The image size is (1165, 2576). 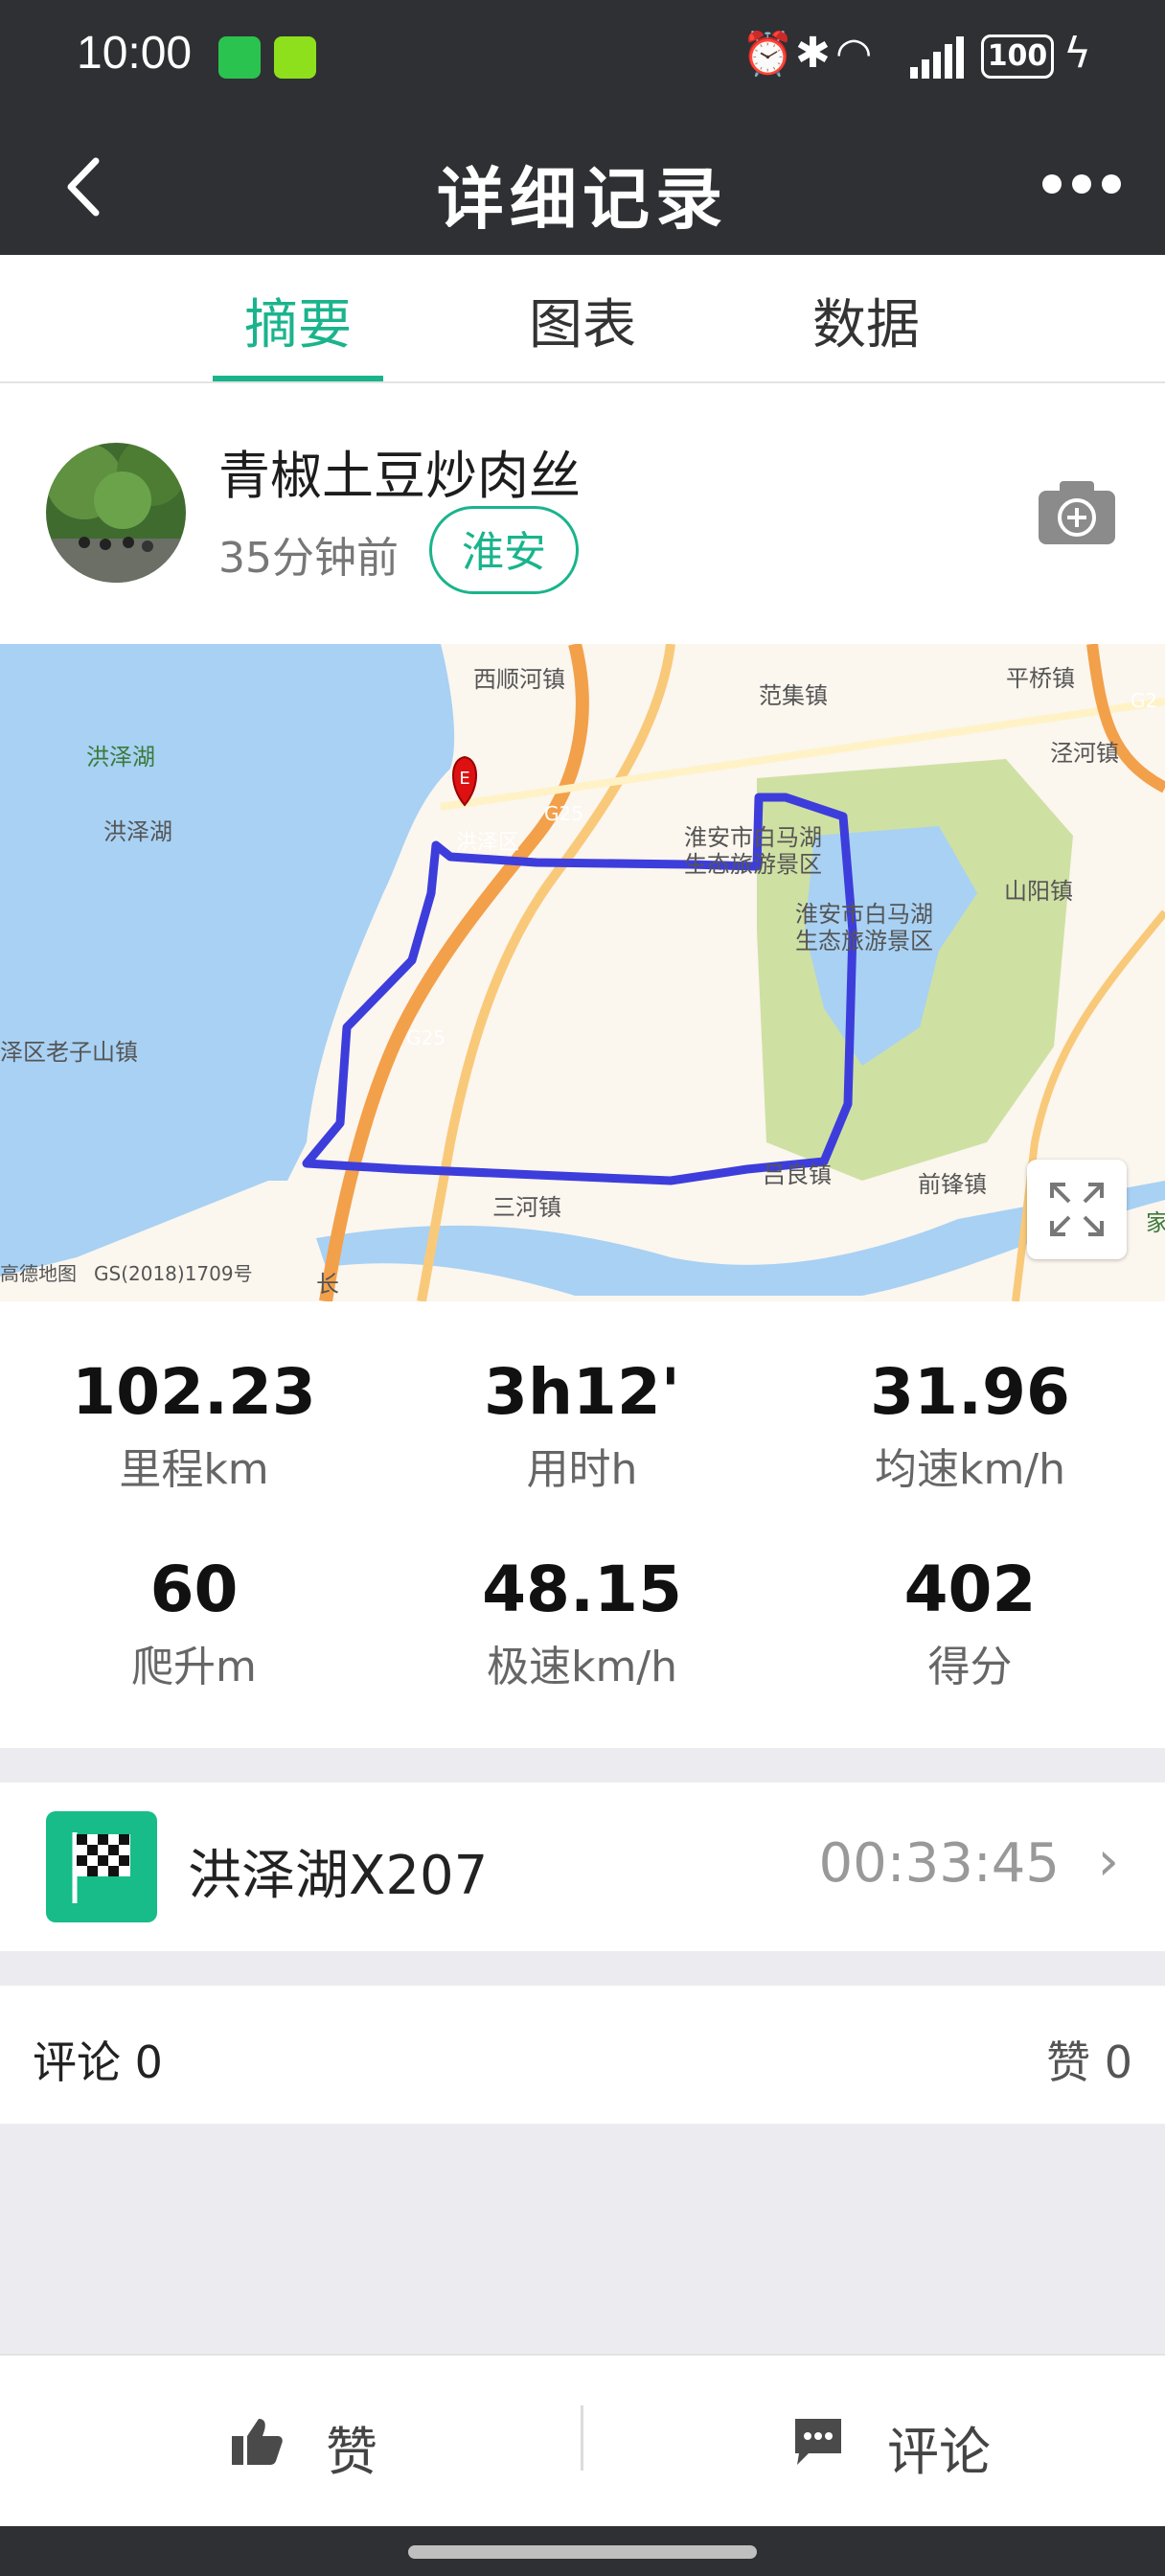 I want to click on stat-label: 爬升m, so click(x=194, y=1667).